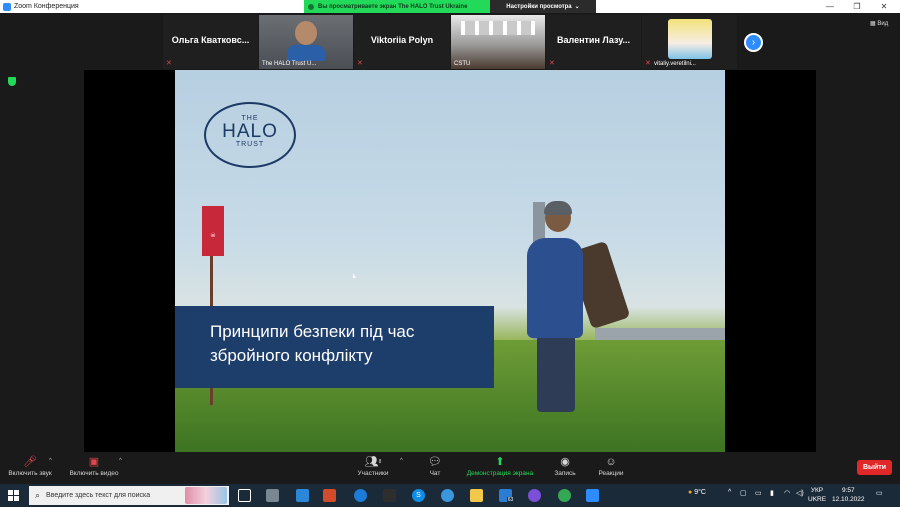  I want to click on window-title: Zoom Конференция, so click(46, 6).